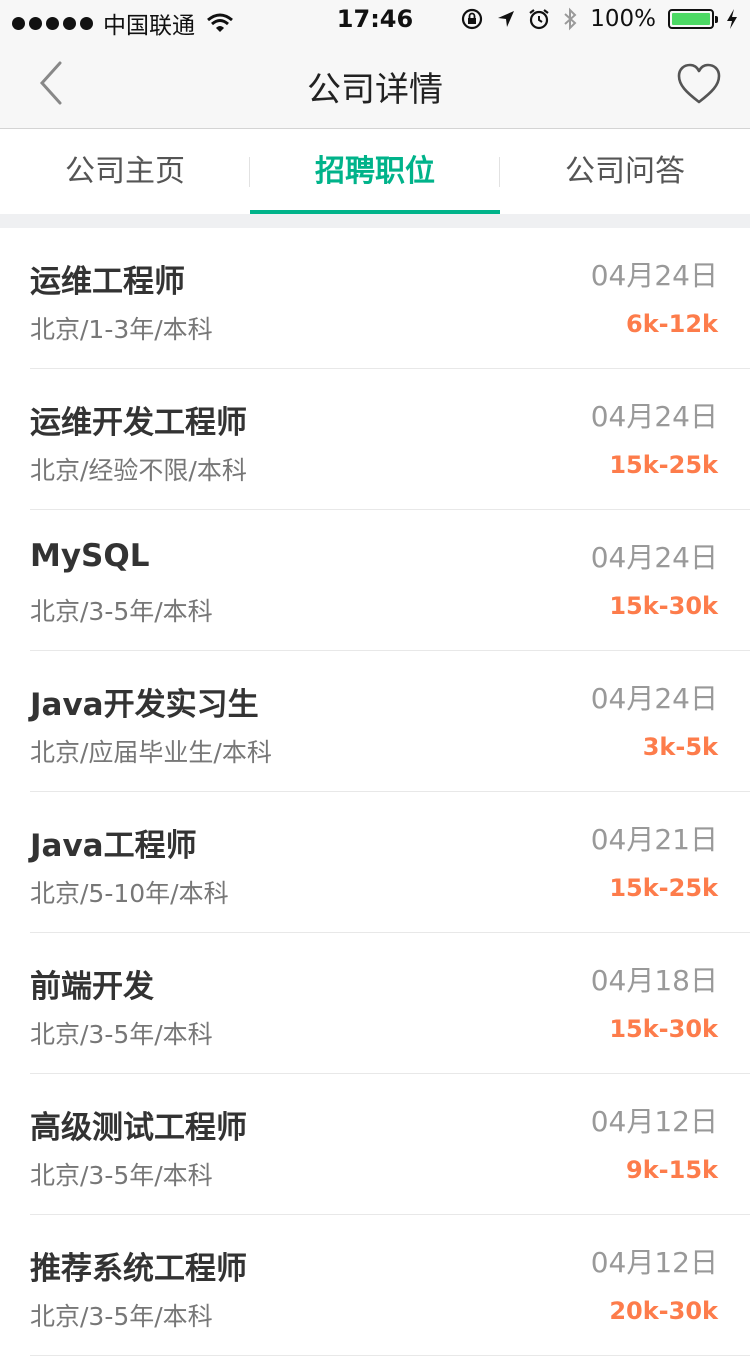 This screenshot has width=750, height=1356. What do you see at coordinates (144, 705) in the screenshot?
I see `job-title: Java开发实习生` at bounding box center [144, 705].